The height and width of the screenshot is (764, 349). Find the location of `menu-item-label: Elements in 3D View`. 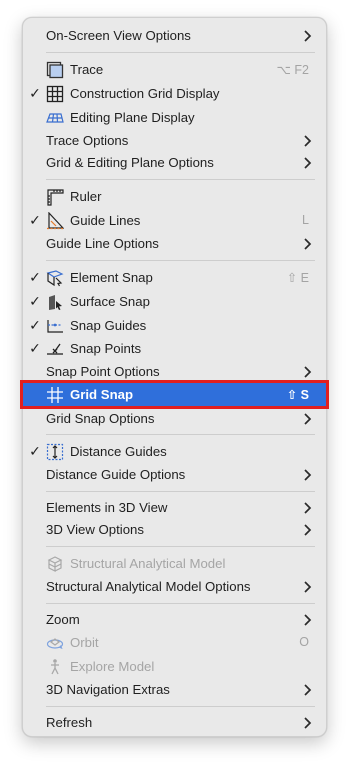

menu-item-label: Elements in 3D View is located at coordinates (107, 507).